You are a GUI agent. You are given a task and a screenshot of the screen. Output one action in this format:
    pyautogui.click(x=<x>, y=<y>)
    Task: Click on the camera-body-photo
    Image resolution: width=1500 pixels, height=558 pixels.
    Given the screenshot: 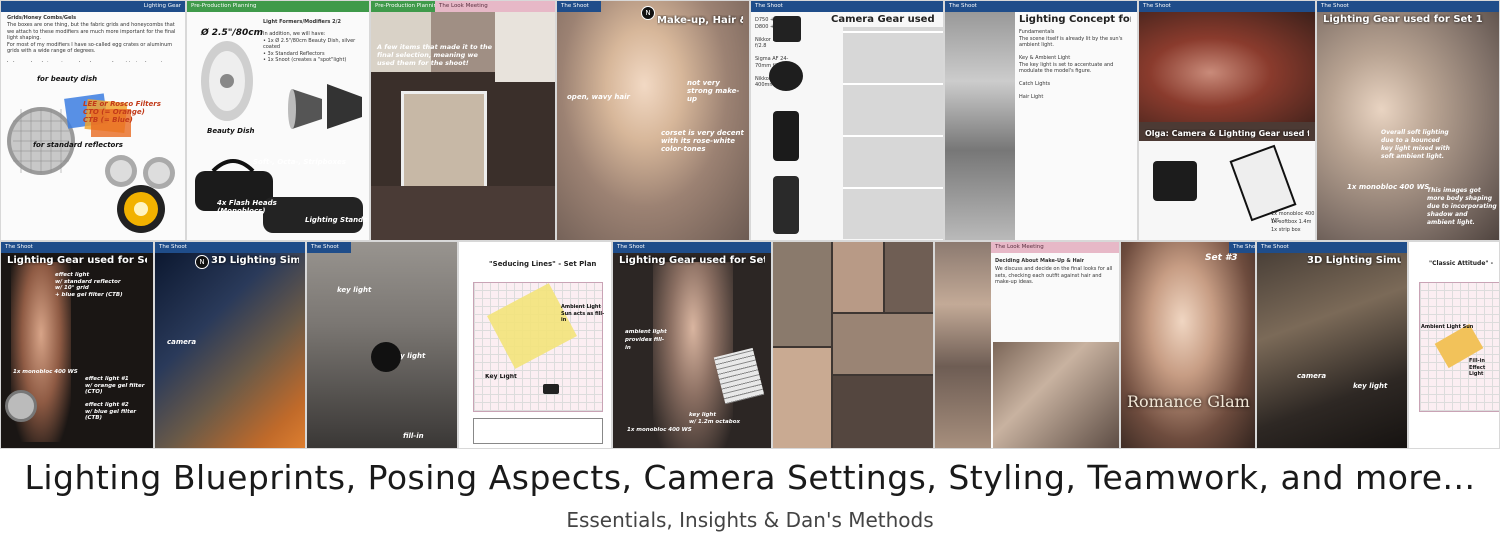 What is the action you would take?
    pyautogui.click(x=787, y=29)
    